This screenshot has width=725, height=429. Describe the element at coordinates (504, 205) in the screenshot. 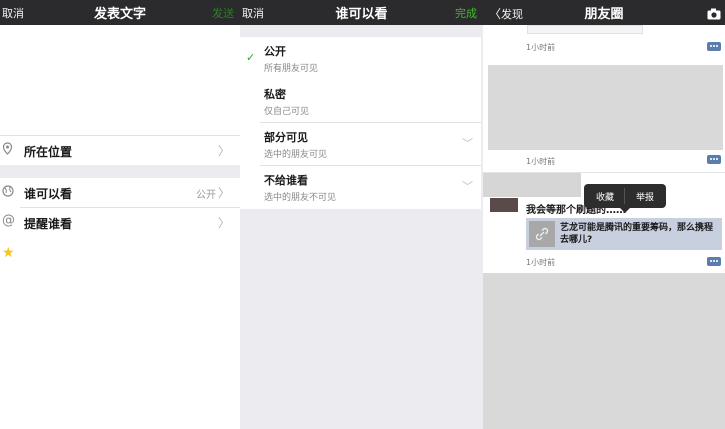

I see `avatar` at that location.